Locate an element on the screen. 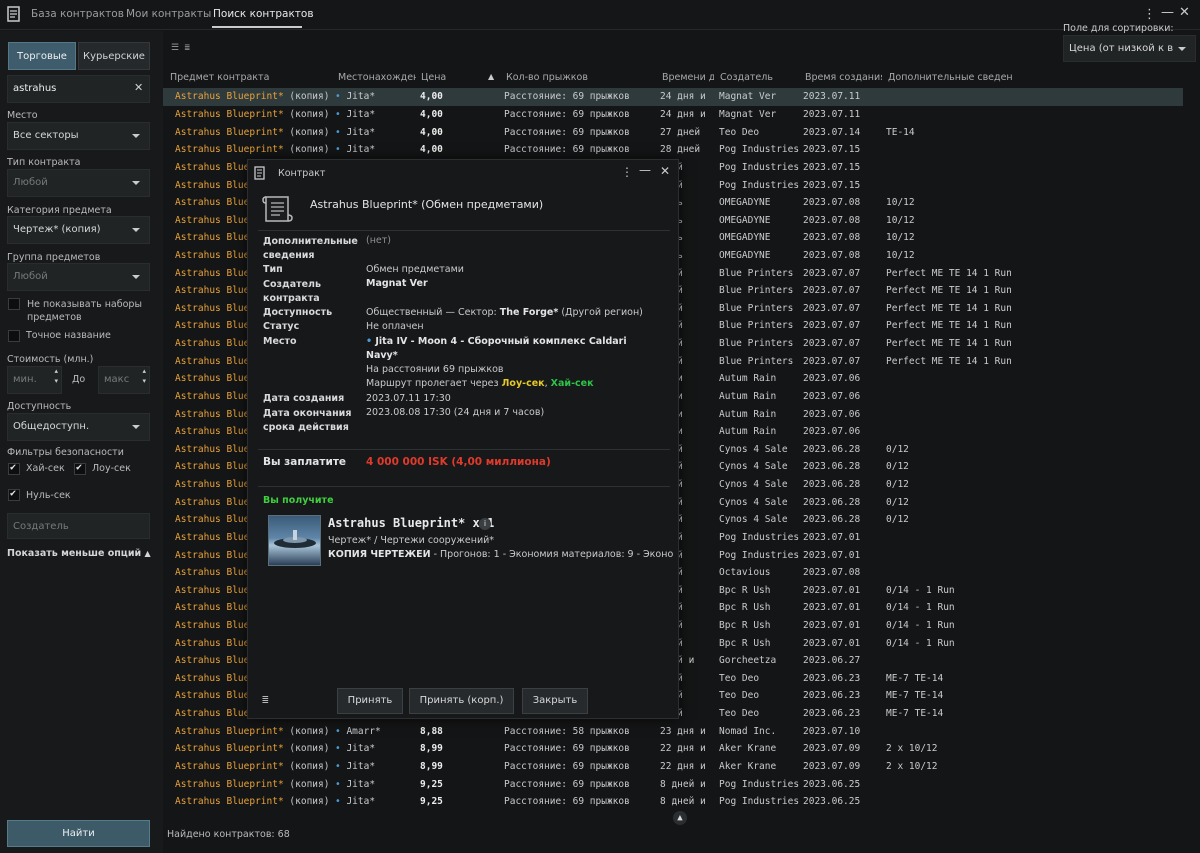 The image size is (1200, 853). dialog-minimize-icon: — is located at coordinates (645, 170).